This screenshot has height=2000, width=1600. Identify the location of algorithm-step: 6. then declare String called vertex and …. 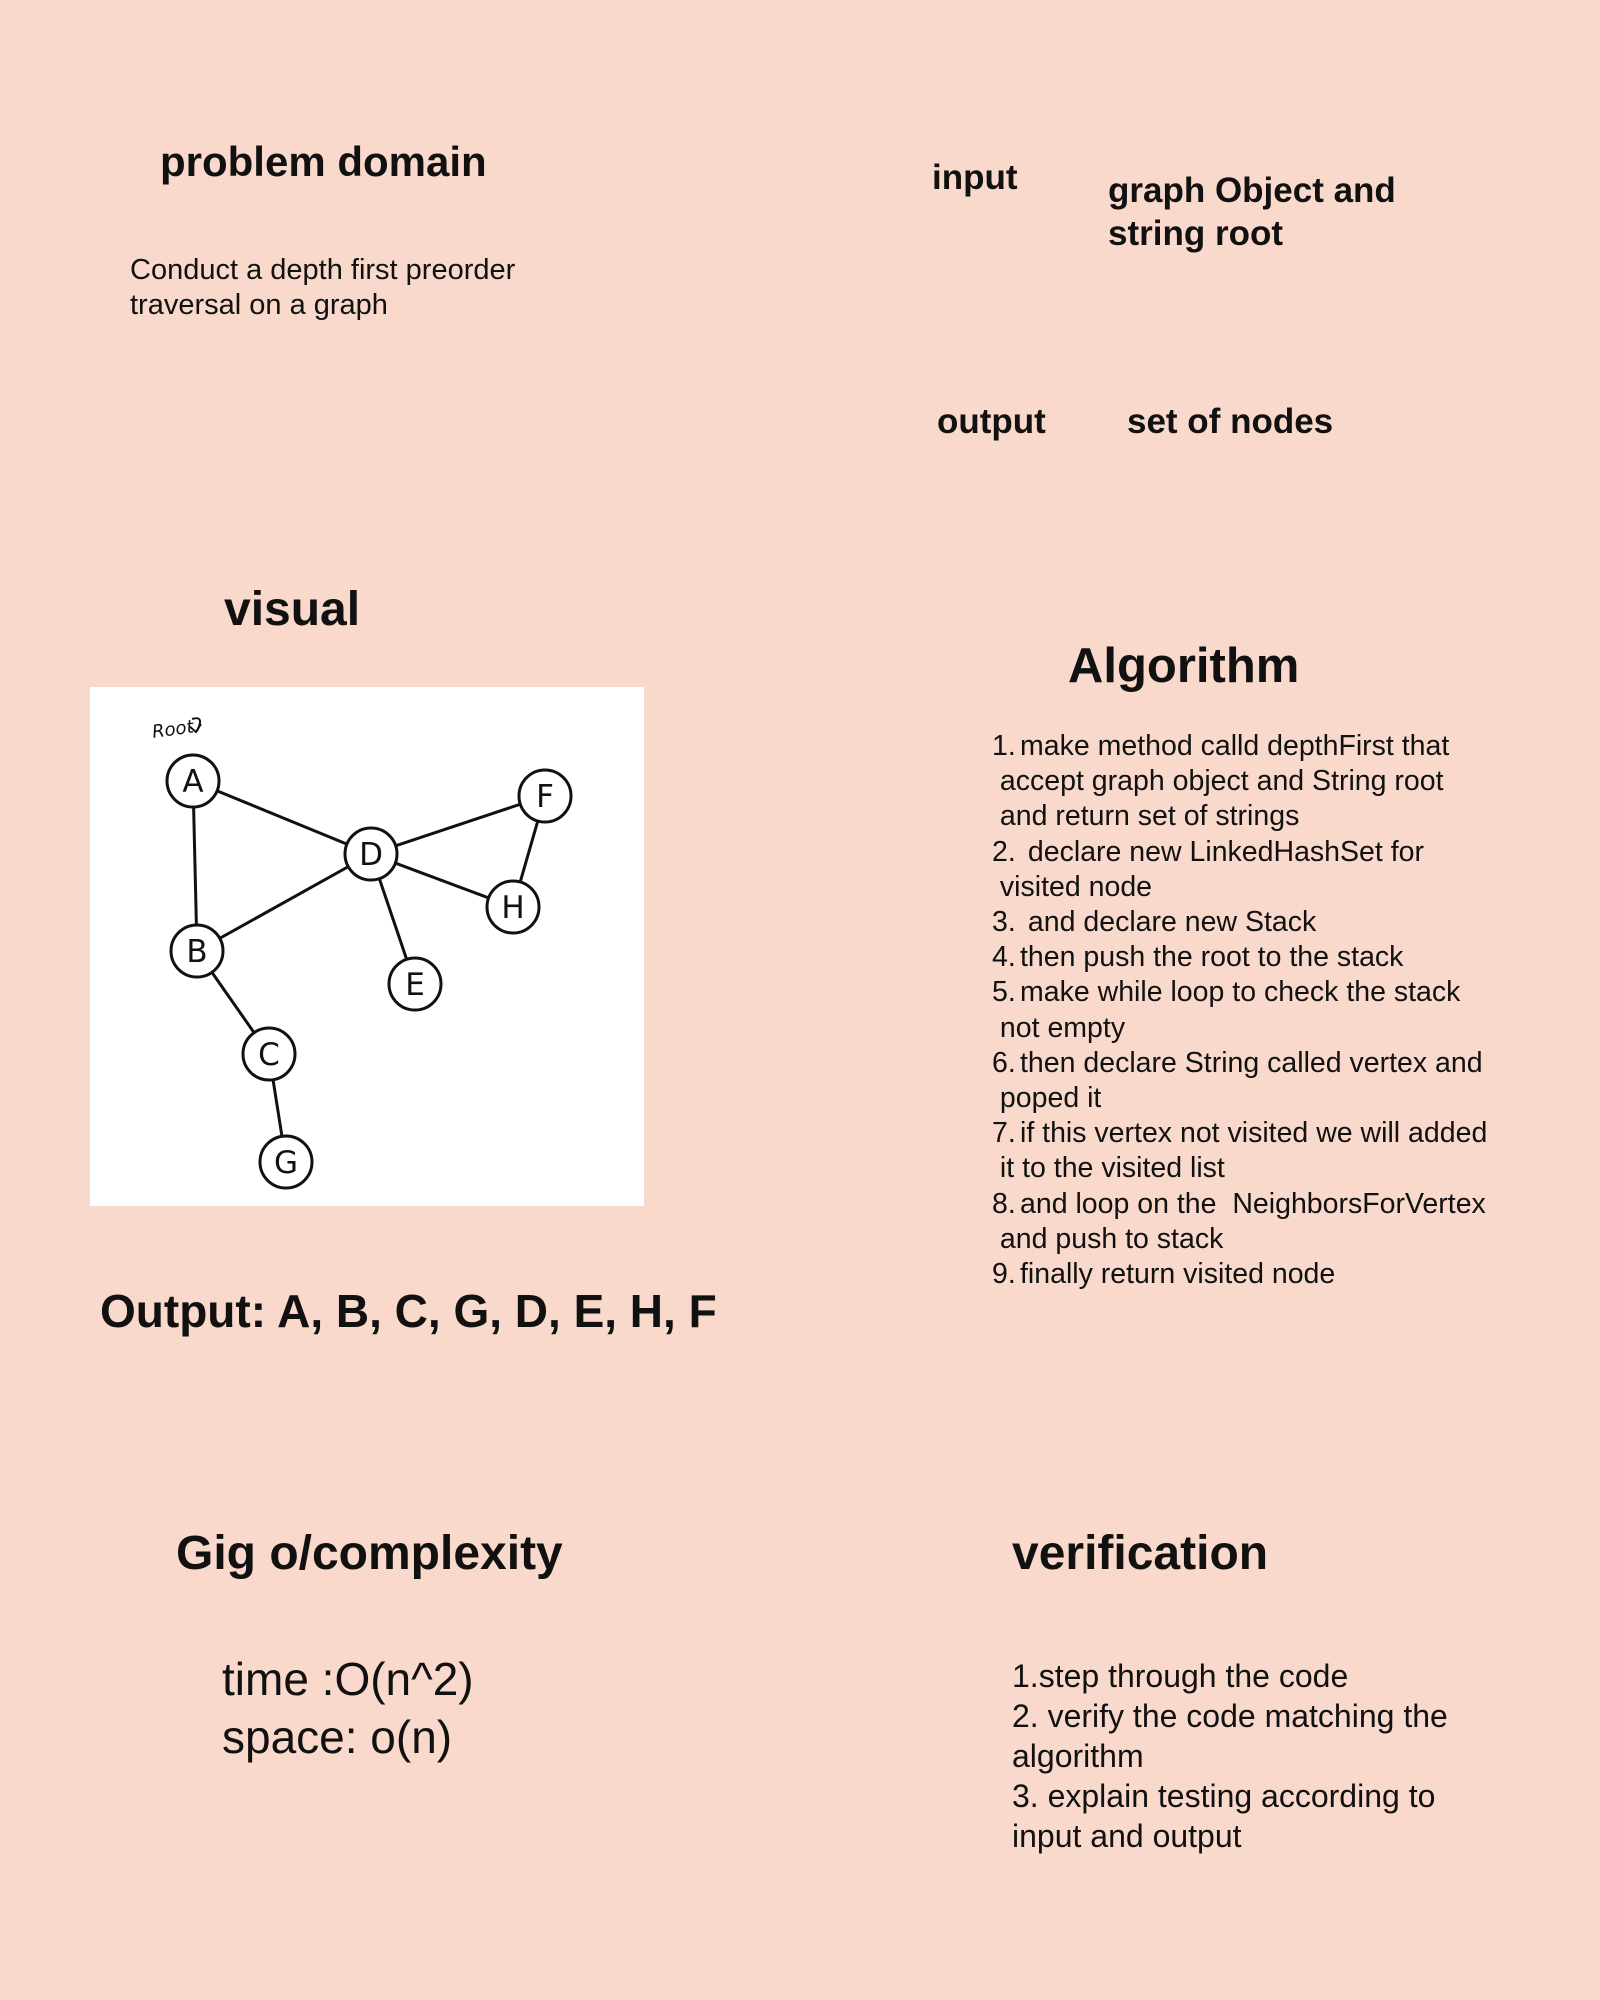
(1272, 1081).